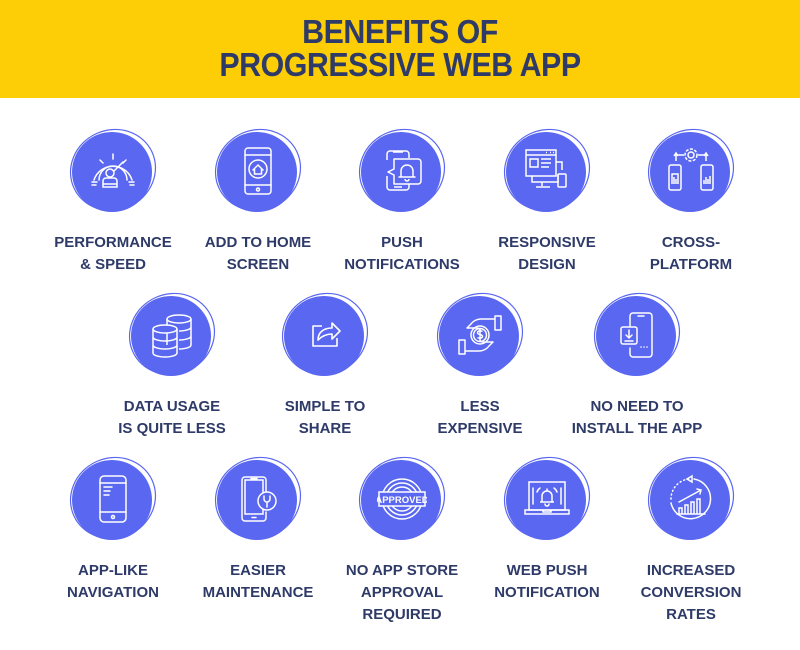 The height and width of the screenshot is (650, 800). I want to click on benefit-label: WEB PUSH, so click(547, 570).